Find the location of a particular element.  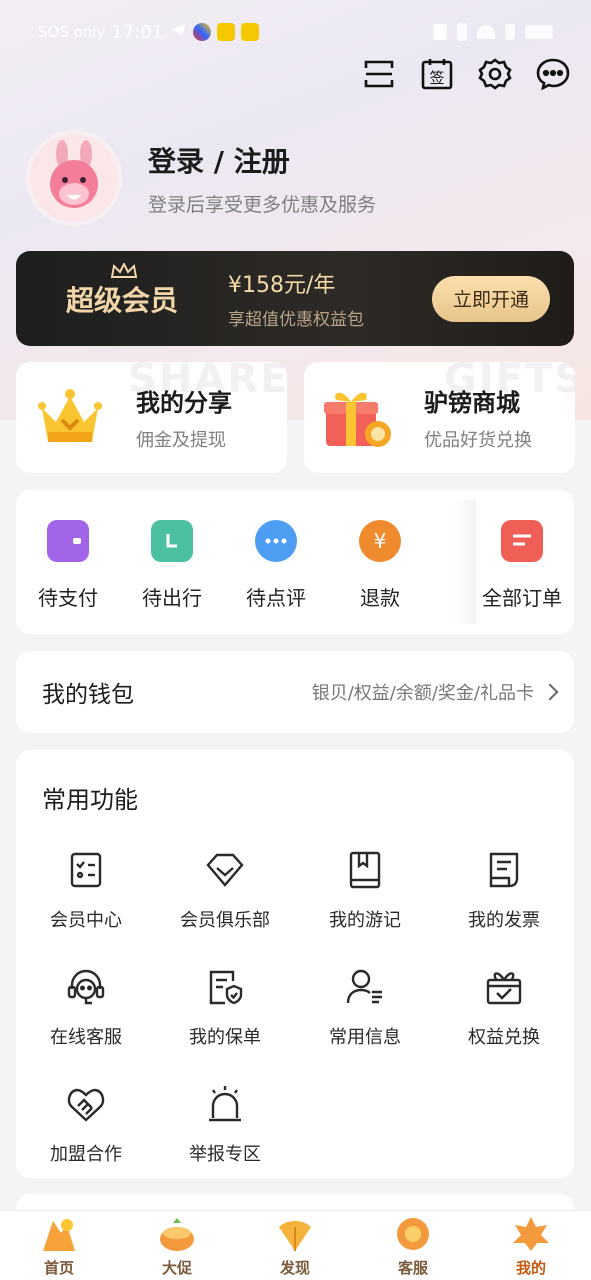

yen-coin-icon: ¥ is located at coordinates (380, 541).